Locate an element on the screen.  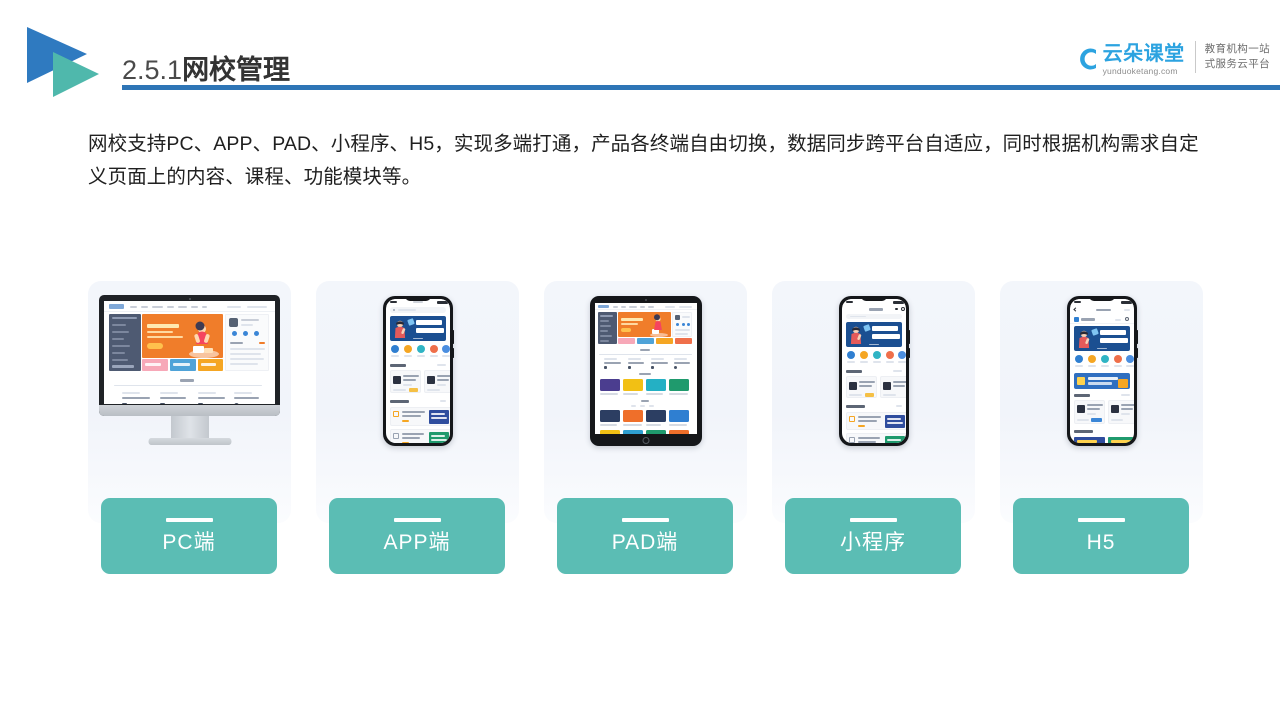
h5-hero-banner is located at coordinates (1101, 338).